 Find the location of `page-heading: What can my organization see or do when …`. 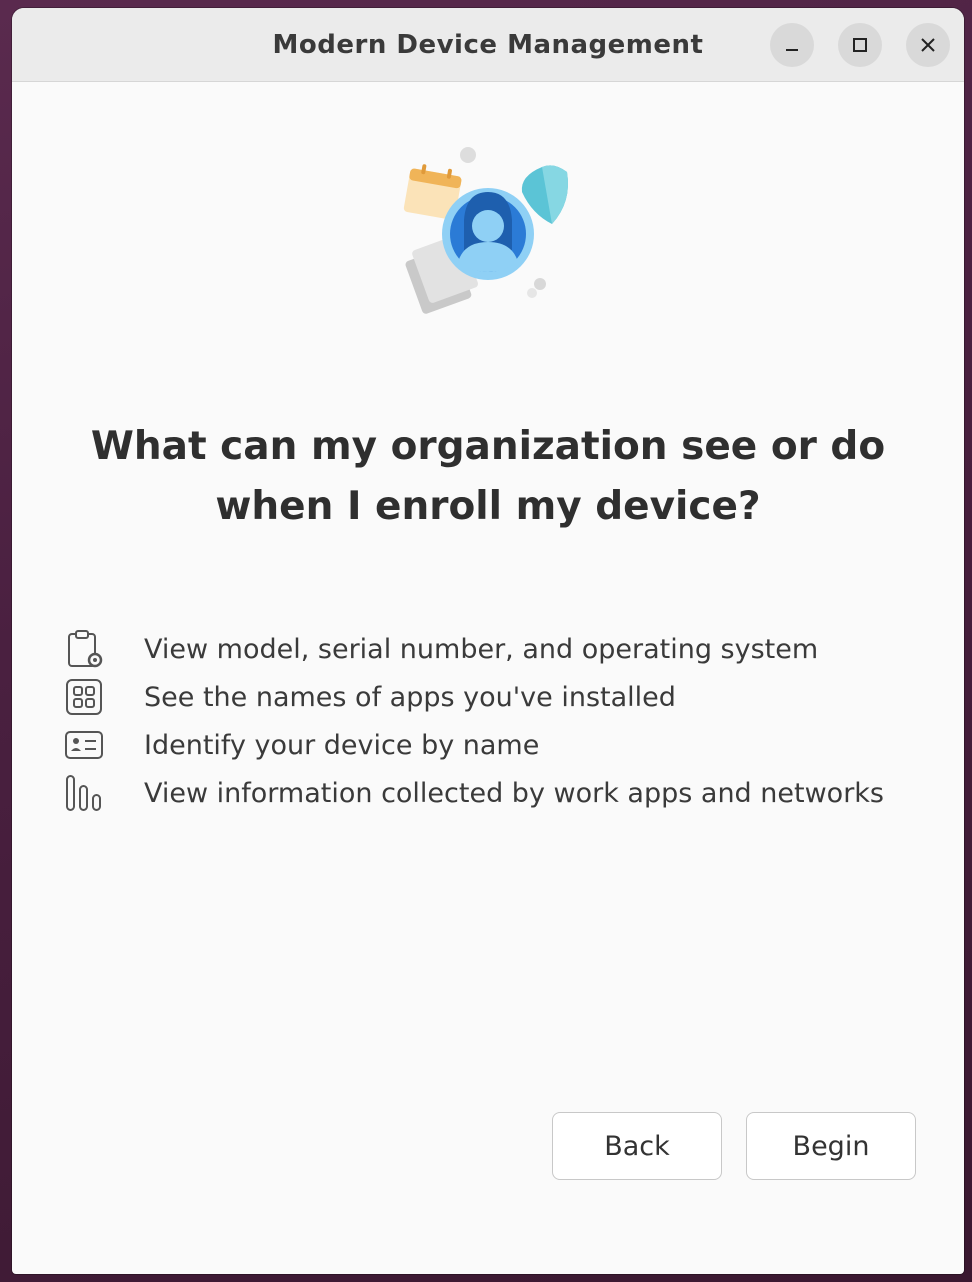

page-heading: What can my organization see or do when … is located at coordinates (488, 477).